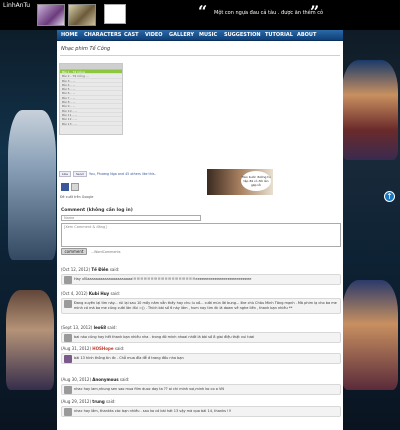 This screenshot has height=430, width=400. I want to click on comment-textarea: [Xem Comment & đăng], so click(201, 235).